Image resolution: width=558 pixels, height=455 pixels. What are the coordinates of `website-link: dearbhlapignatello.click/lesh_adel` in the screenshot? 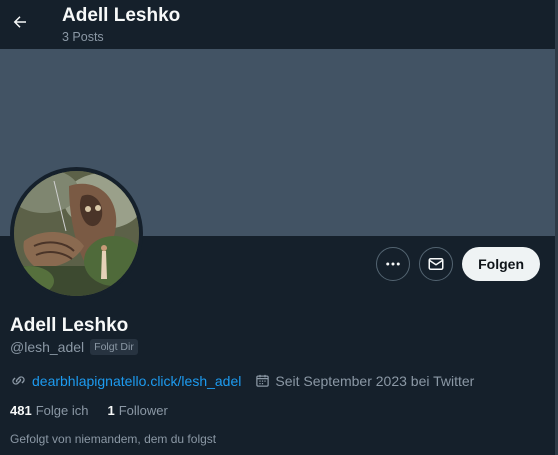 It's located at (136, 381).